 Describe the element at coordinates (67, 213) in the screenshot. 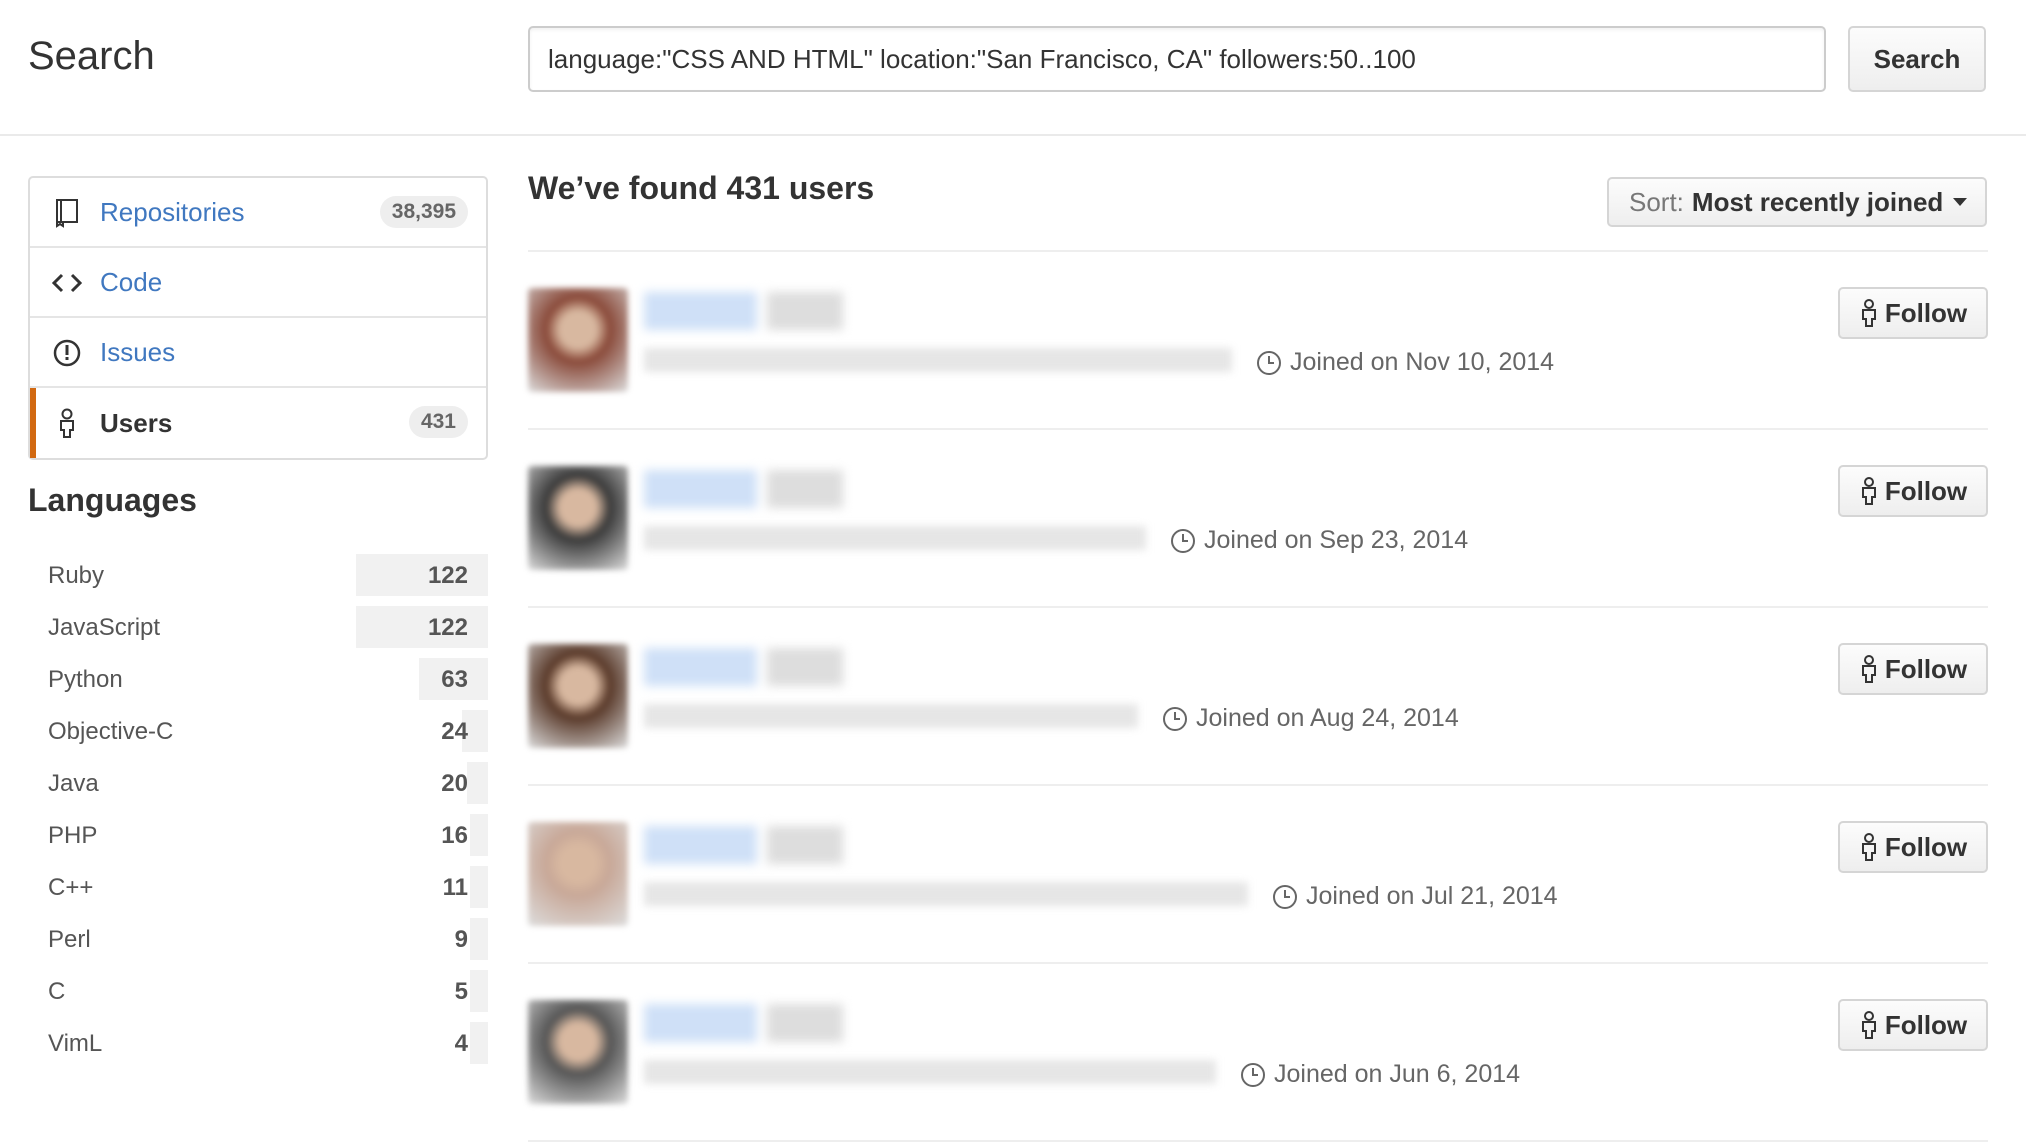

I see `repo-icon` at that location.